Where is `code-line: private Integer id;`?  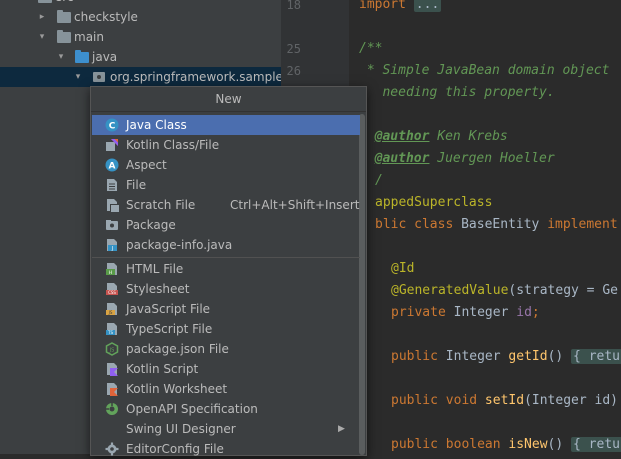
code-line: private Integer id; is located at coordinates (465, 312).